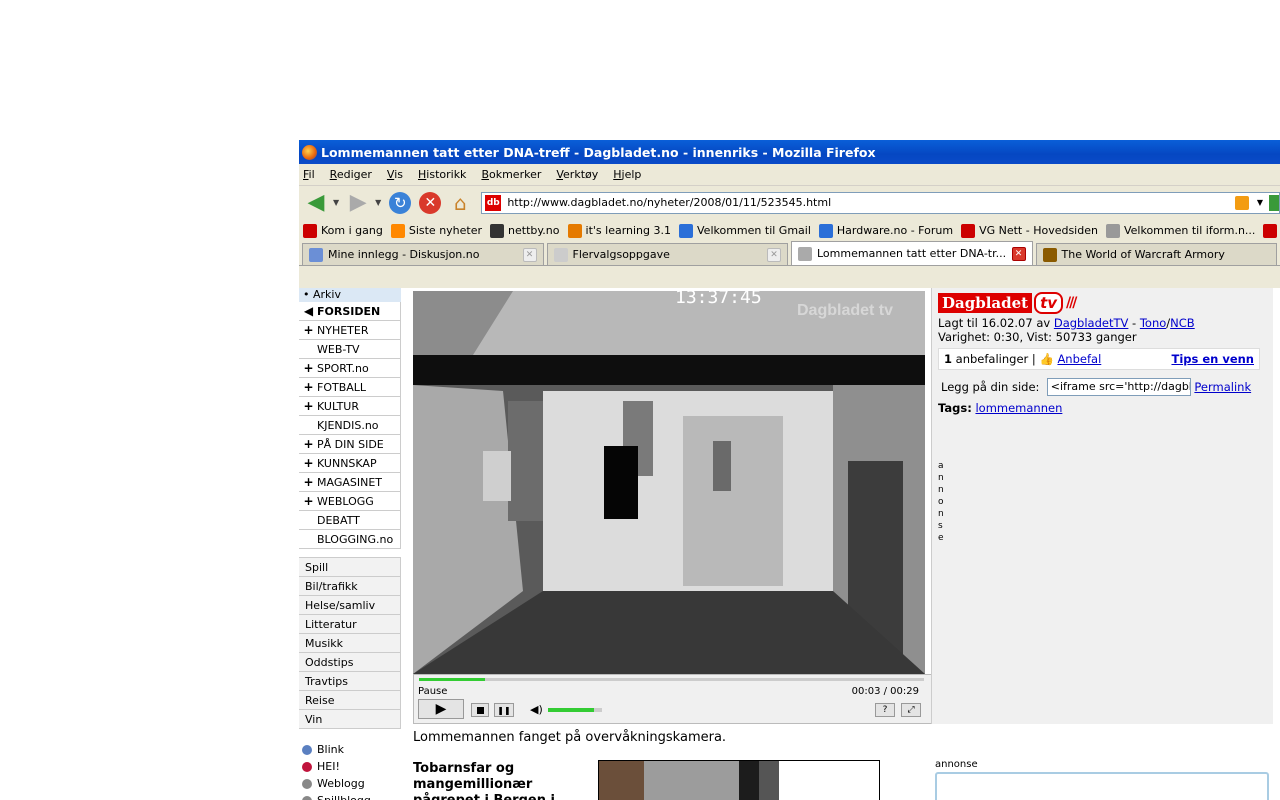  Describe the element at coordinates (308, 463) in the screenshot. I see `expand-icon: +` at that location.